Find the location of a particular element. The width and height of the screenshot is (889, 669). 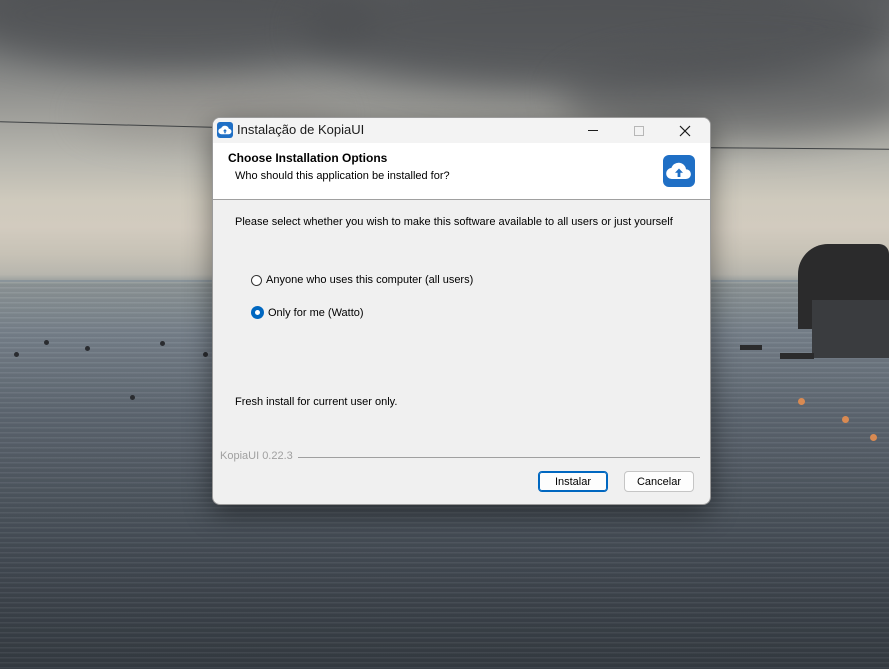

close-icon is located at coordinates (685, 130).